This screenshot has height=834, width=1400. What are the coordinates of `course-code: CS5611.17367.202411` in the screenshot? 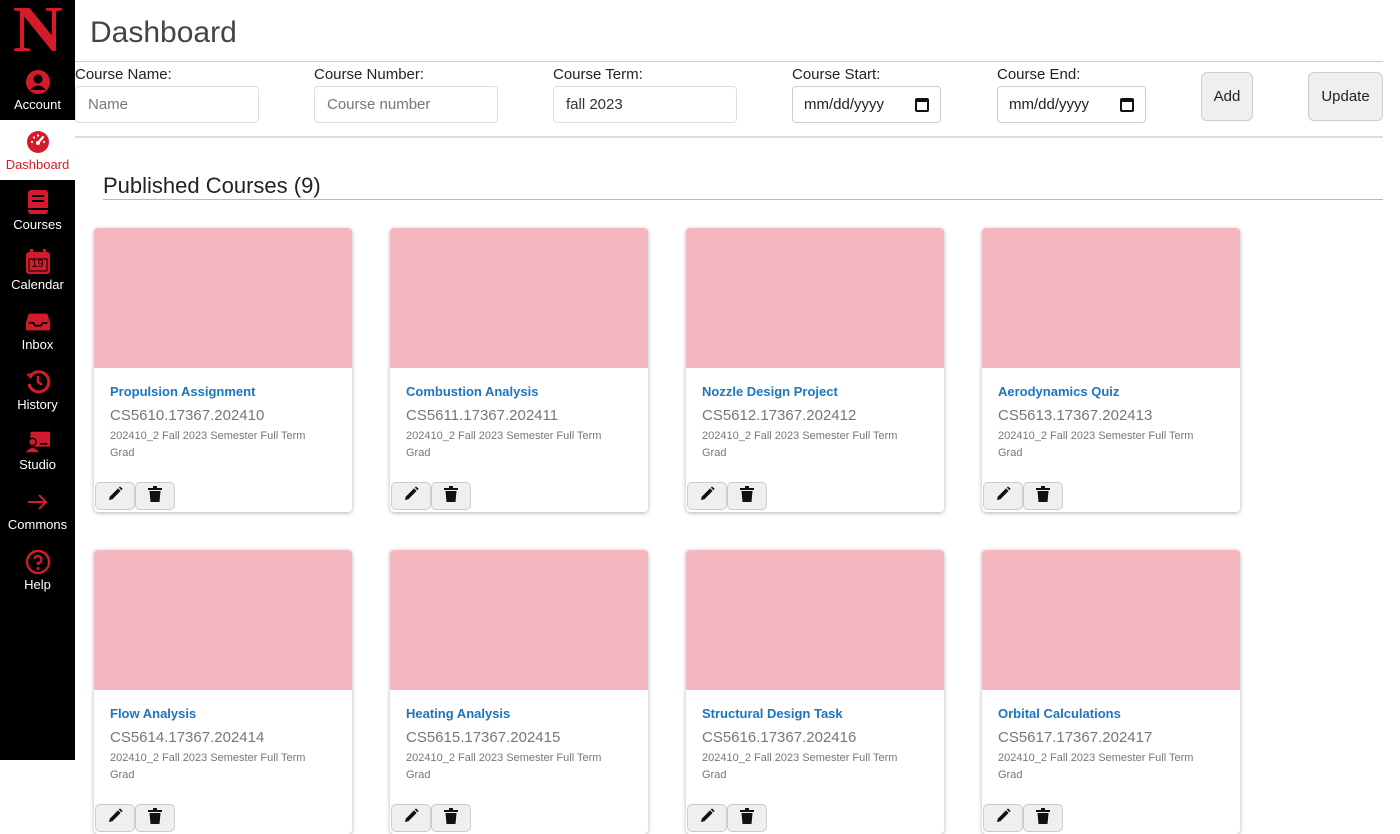 It's located at (482, 415).